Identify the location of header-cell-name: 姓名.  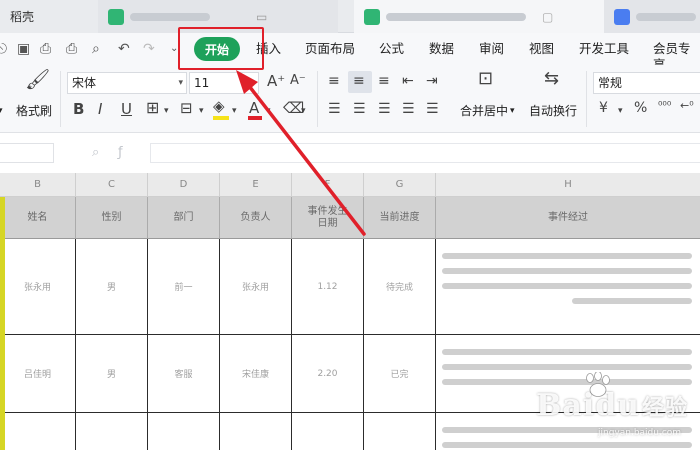
(38, 218).